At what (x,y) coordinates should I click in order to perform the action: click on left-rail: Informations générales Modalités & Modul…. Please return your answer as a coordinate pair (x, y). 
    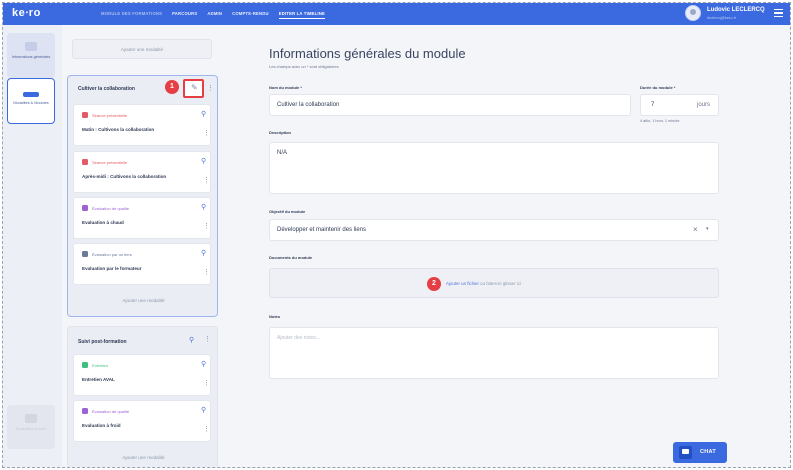
    Looking at the image, I should click on (32, 246).